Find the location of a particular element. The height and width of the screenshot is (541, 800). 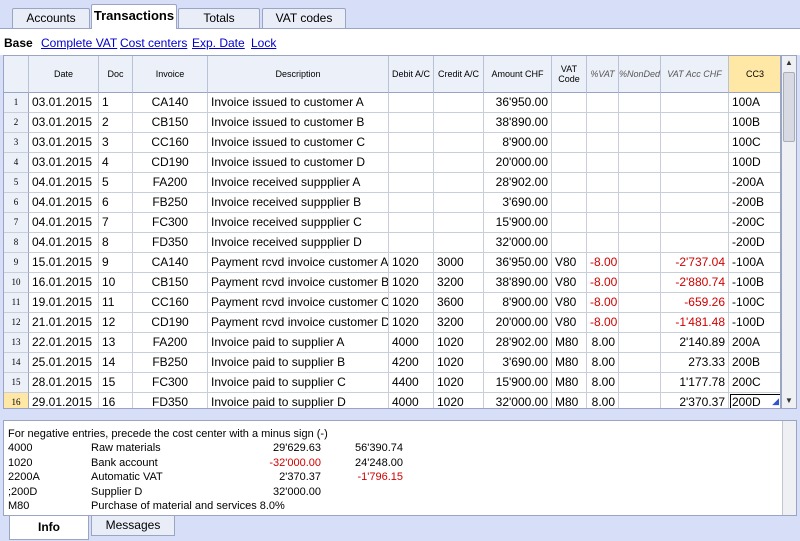

table-vertical-scrollbar: ▲ ▼ is located at coordinates (789, 232).